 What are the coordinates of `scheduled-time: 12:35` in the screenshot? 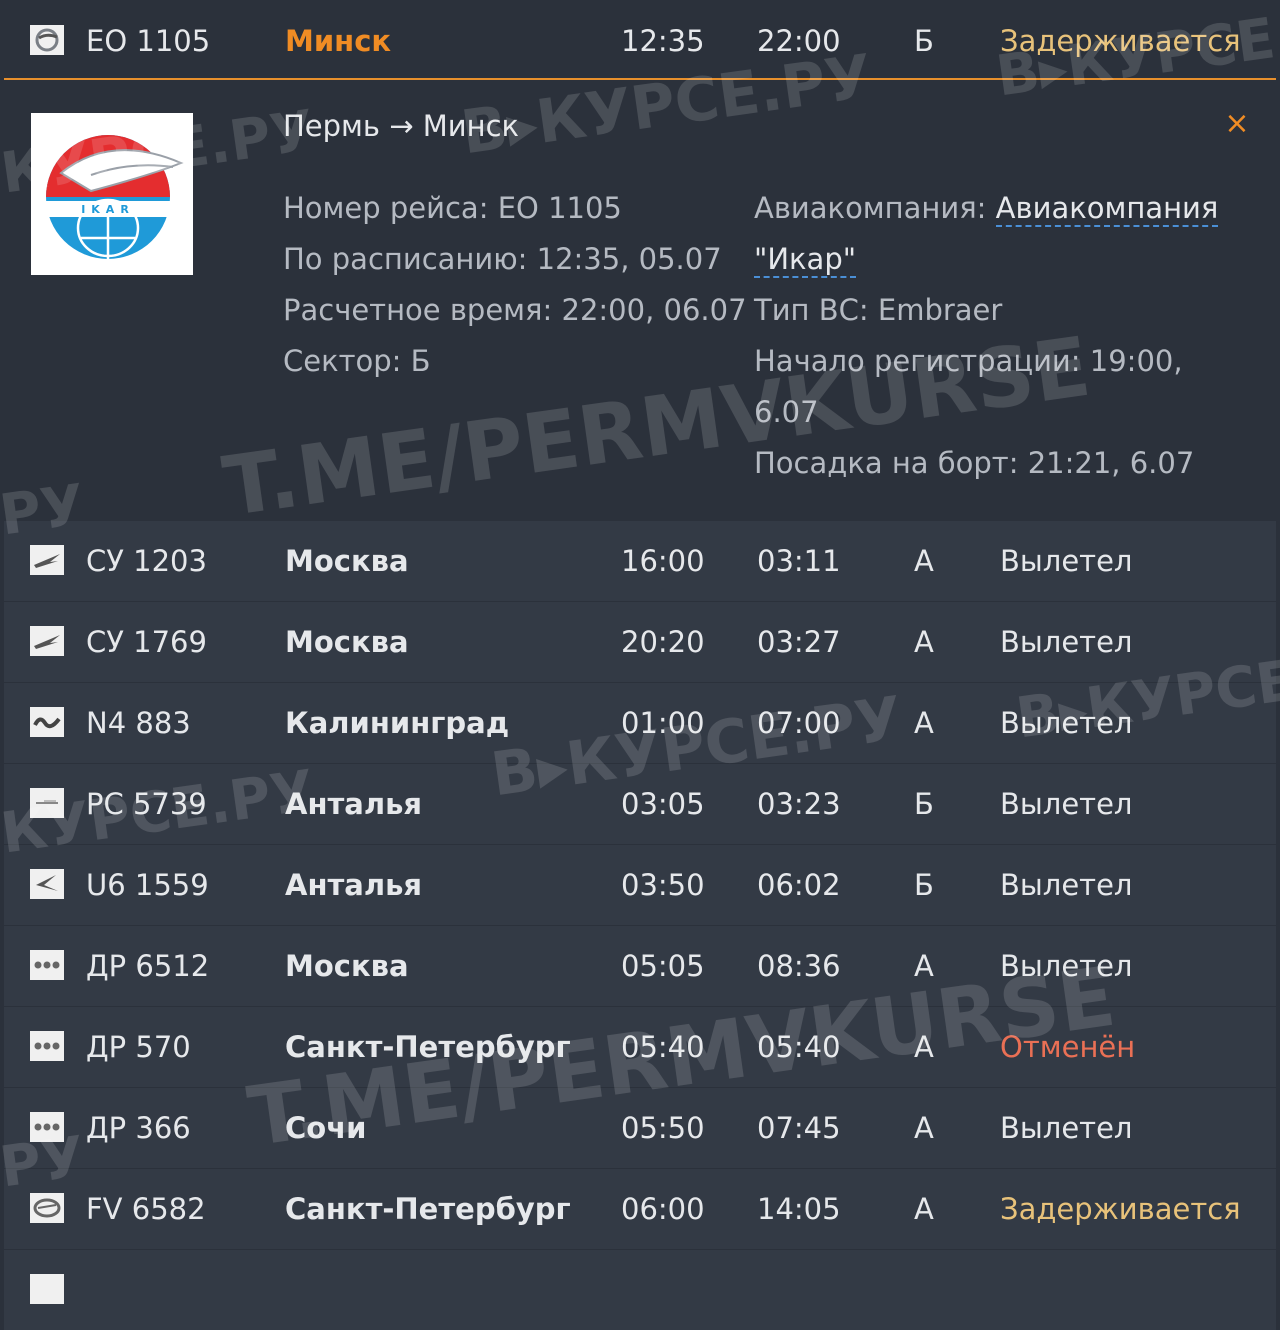 It's located at (663, 41).